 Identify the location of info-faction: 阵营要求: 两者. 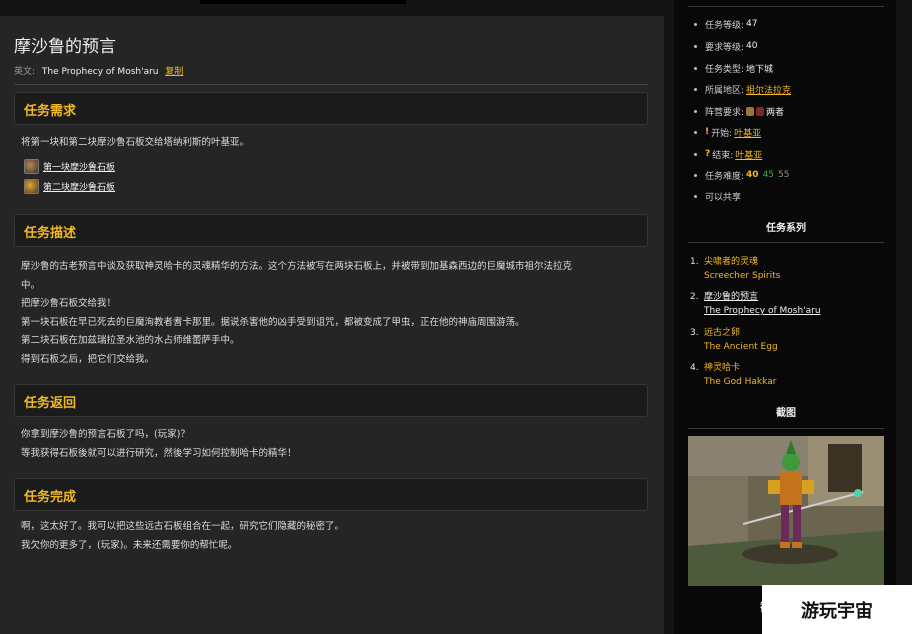
(739, 111).